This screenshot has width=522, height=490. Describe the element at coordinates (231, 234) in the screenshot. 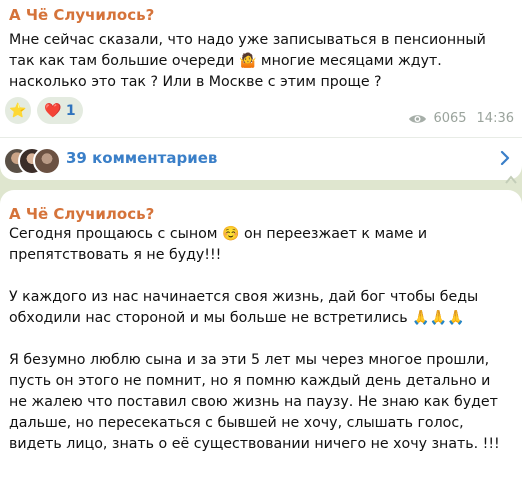

I see `smiling-emoji-icon: ☺️` at that location.